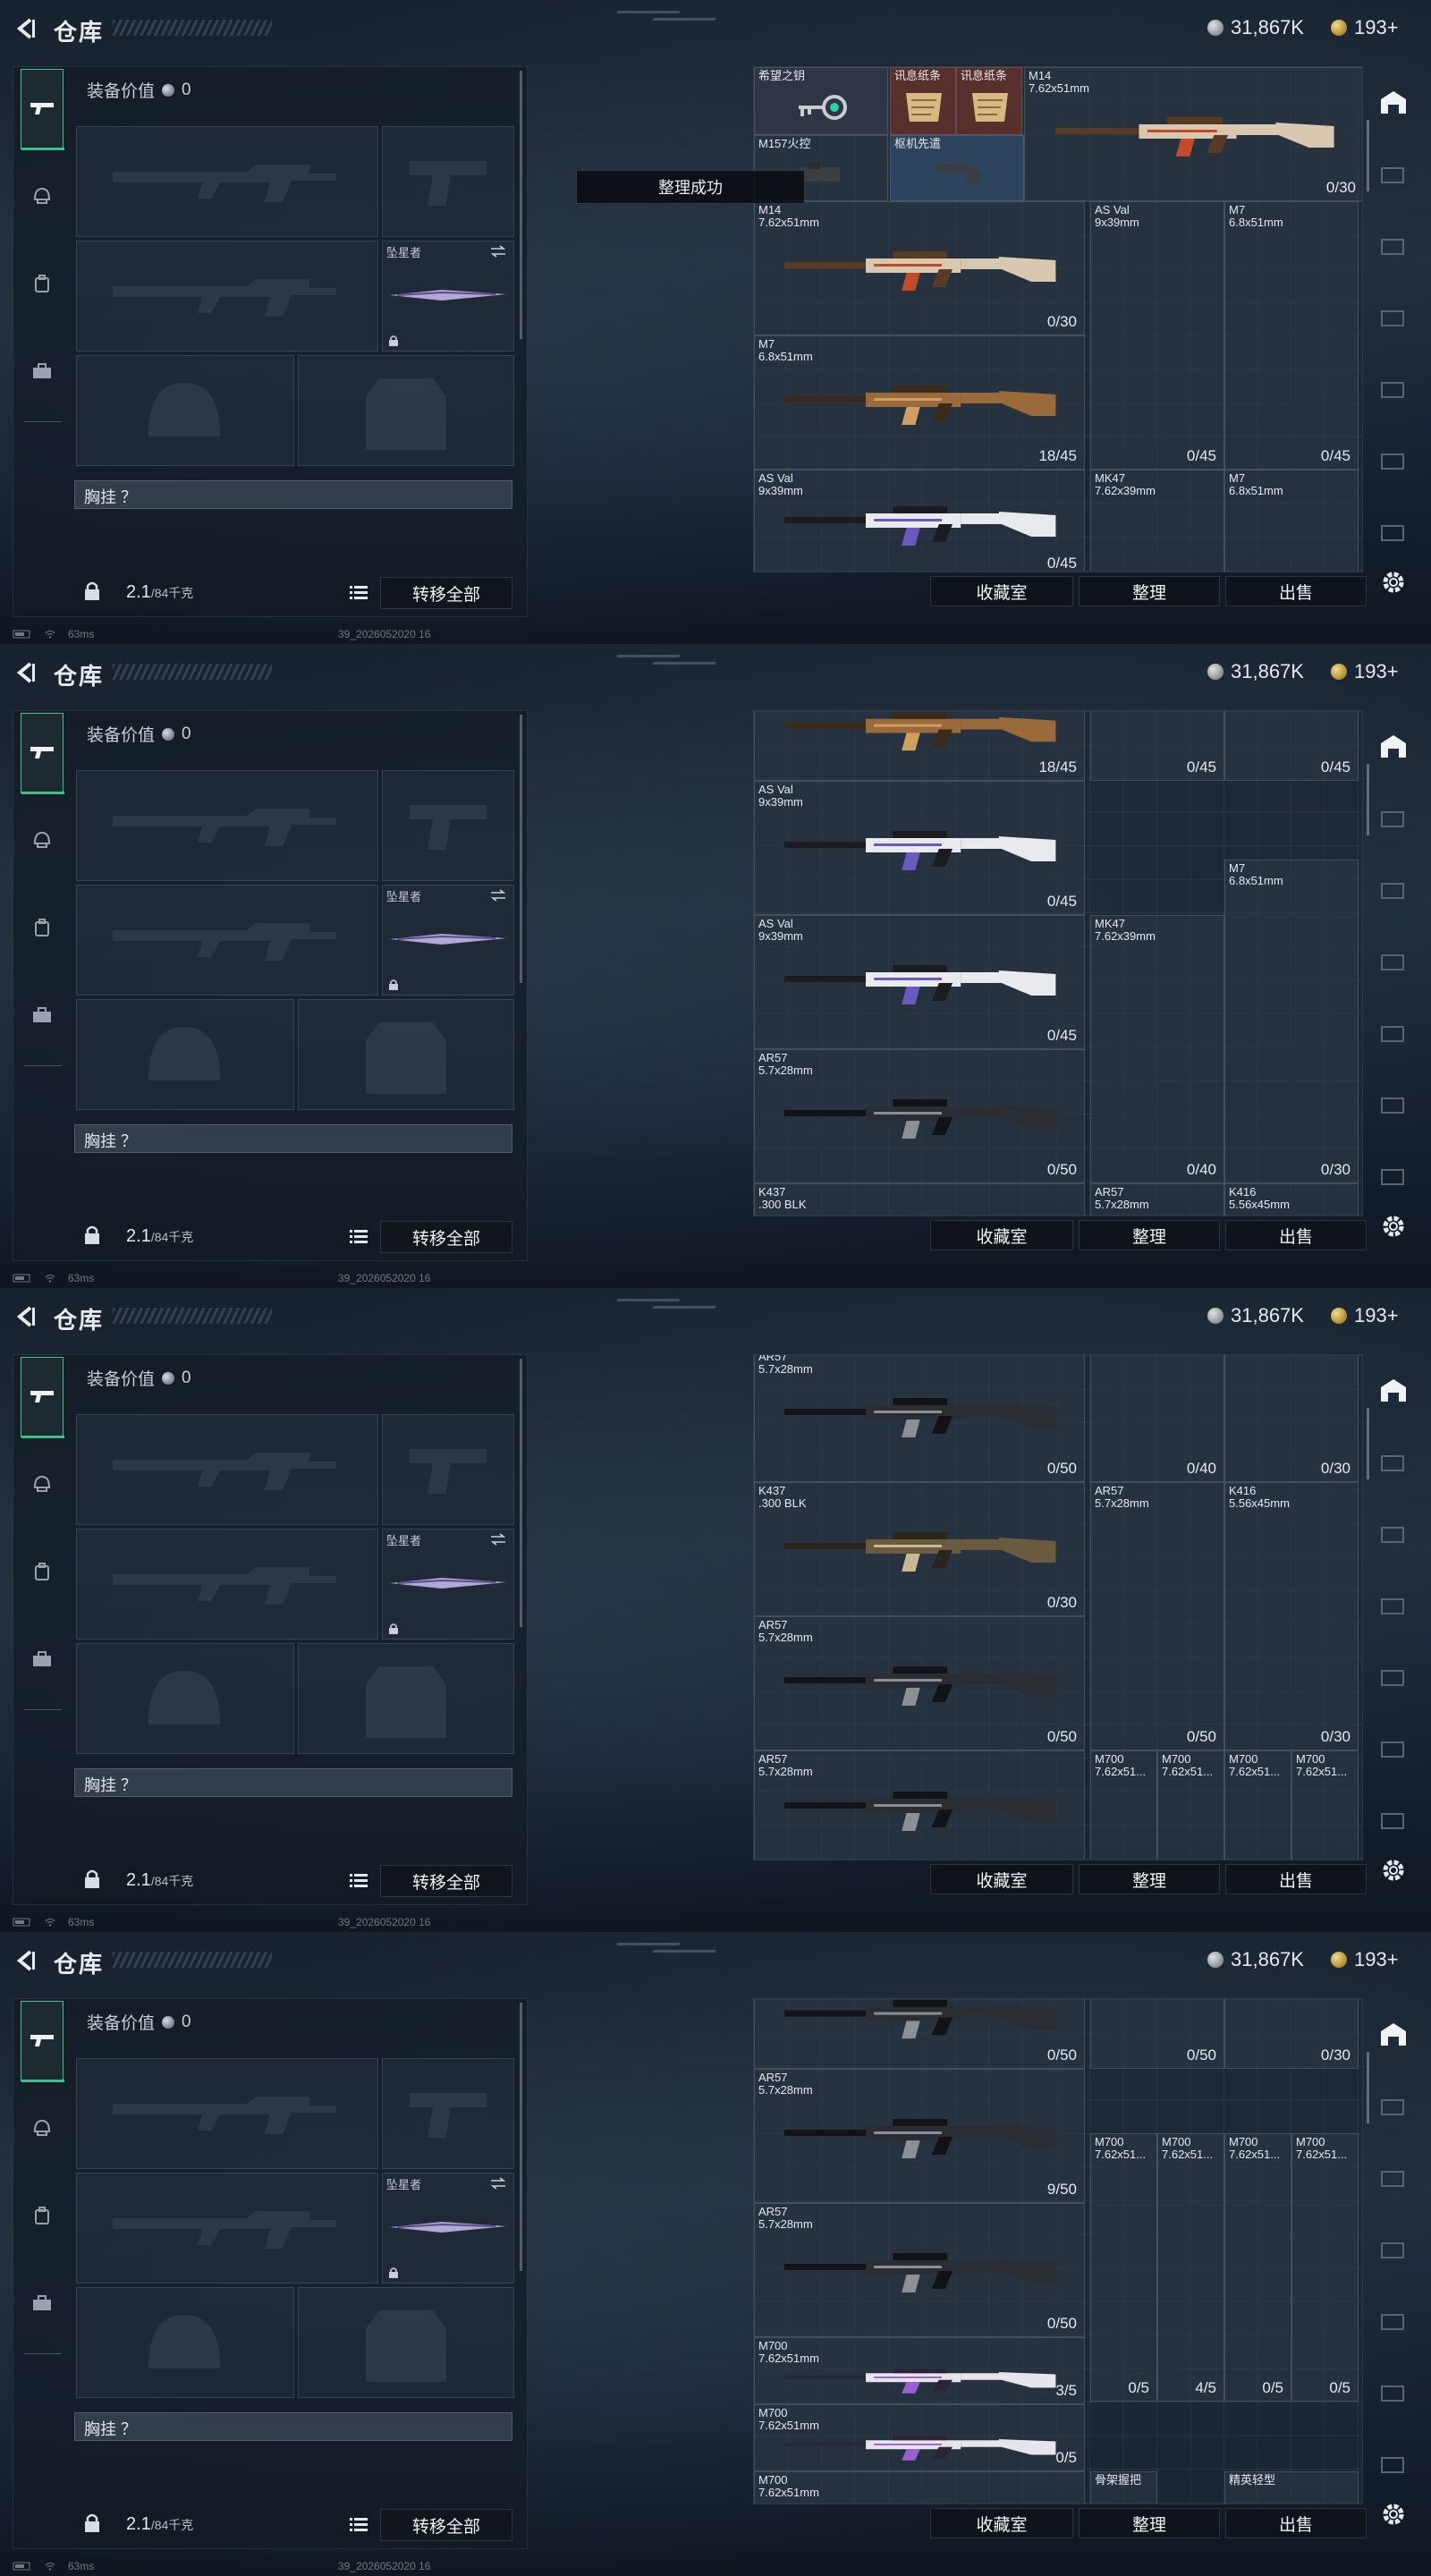  Describe the element at coordinates (1292, 1199) in the screenshot. I see `storage-item: K416 5.56x45mm` at that location.